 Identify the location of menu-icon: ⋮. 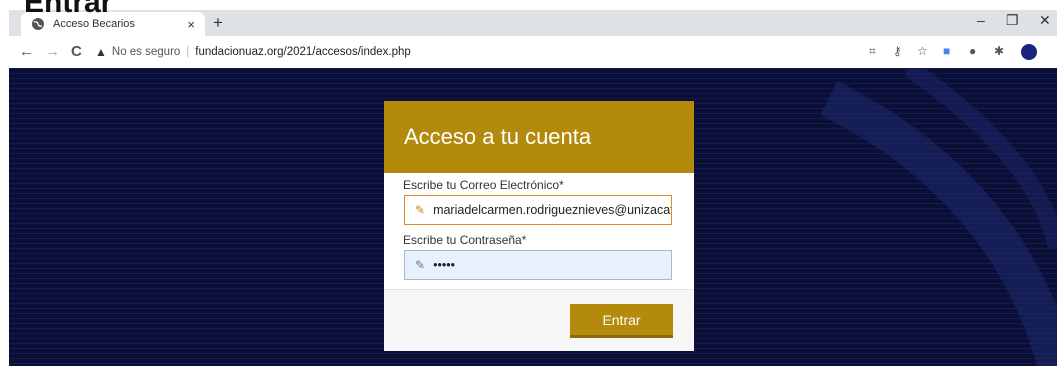
(1055, 52).